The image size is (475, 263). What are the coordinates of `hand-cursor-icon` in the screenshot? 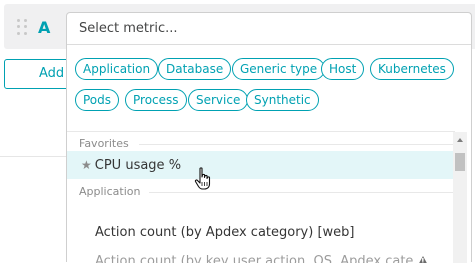 It's located at (202, 178).